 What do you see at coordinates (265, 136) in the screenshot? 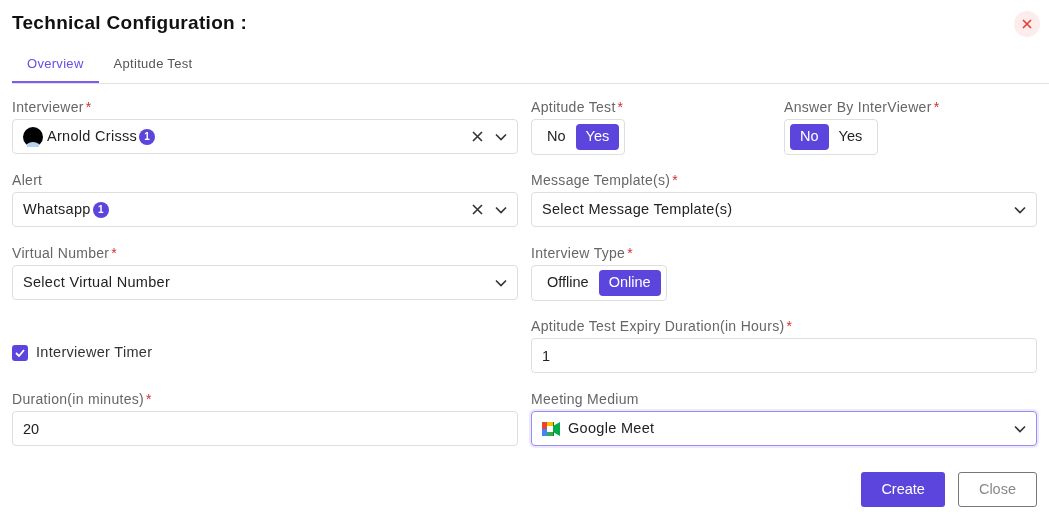
I see `select-field: Arnold Crisss 1` at bounding box center [265, 136].